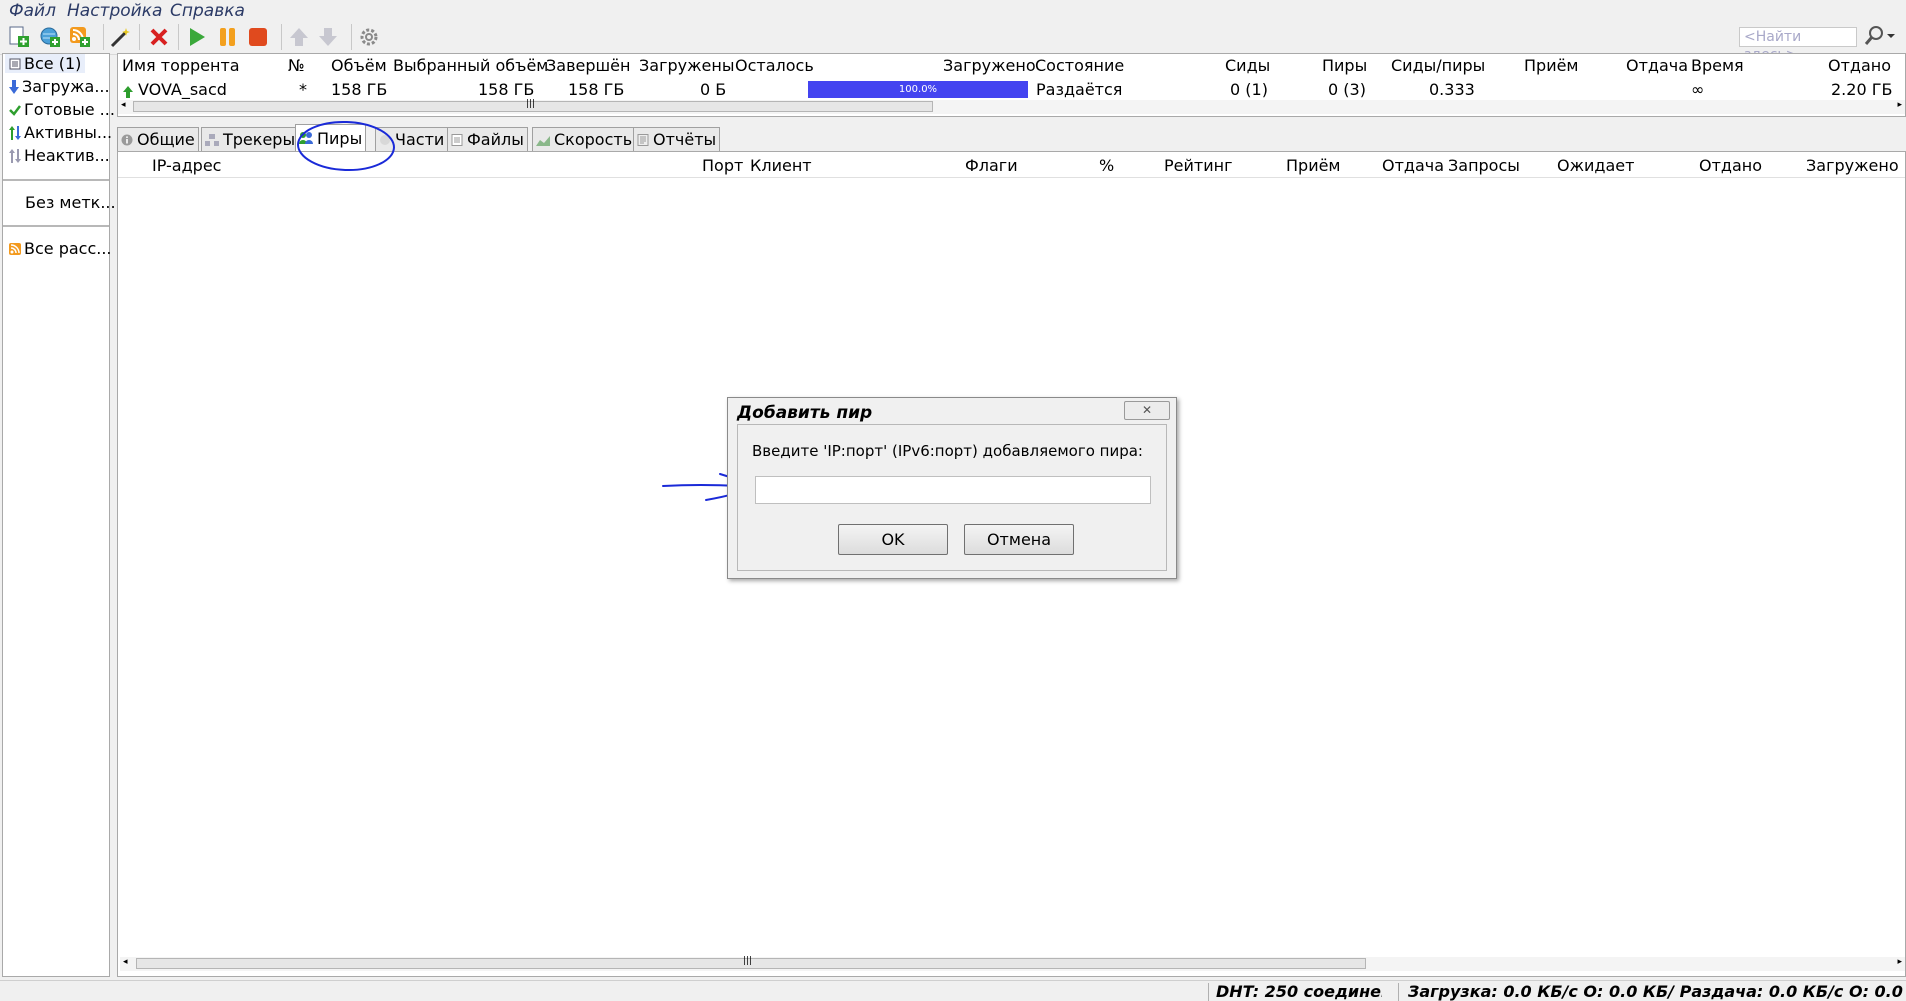  What do you see at coordinates (120, 37) in the screenshot?
I see `create-torrent-wand-icon` at bounding box center [120, 37].